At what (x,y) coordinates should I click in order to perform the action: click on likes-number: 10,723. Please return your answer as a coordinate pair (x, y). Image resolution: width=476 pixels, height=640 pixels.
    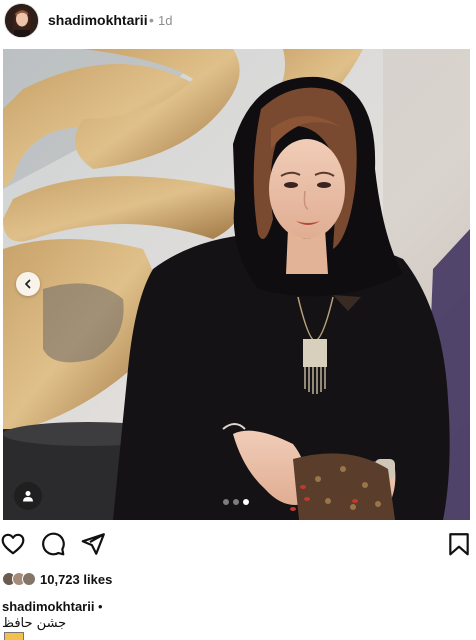
    Looking at the image, I should click on (60, 579).